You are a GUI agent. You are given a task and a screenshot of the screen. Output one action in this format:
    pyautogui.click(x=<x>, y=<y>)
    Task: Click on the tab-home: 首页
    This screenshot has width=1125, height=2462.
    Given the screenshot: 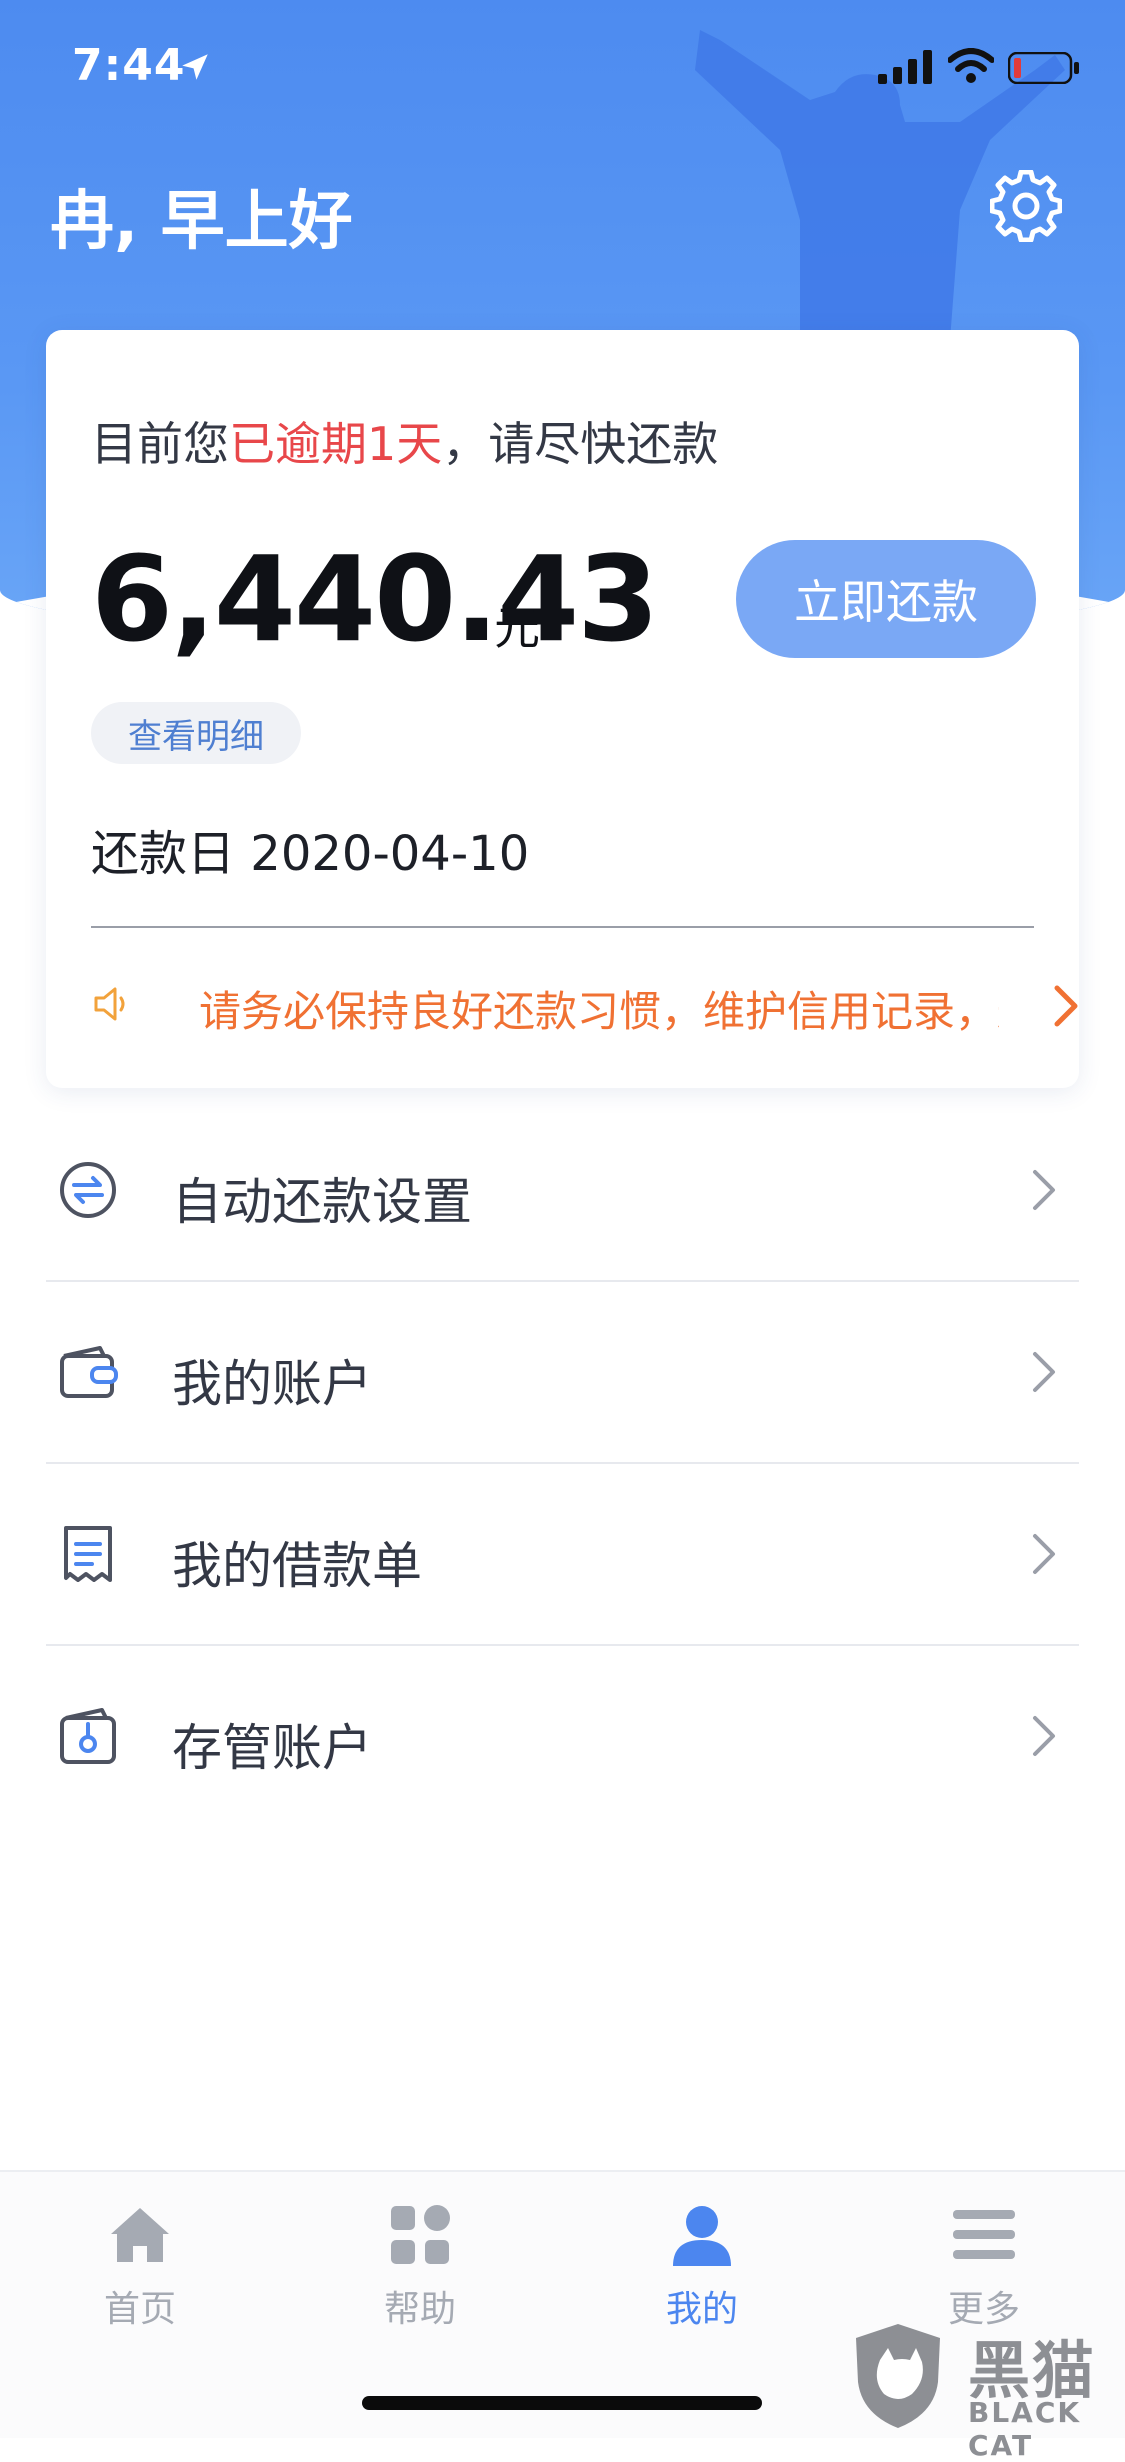 What is the action you would take?
    pyautogui.click(x=140, y=2272)
    